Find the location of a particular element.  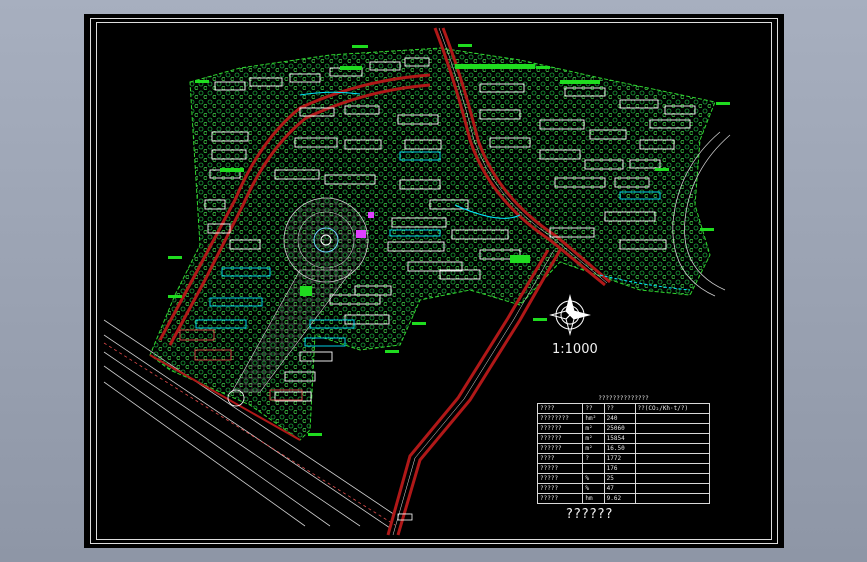

table-caption: ?????????????? is located at coordinates (623, 398).